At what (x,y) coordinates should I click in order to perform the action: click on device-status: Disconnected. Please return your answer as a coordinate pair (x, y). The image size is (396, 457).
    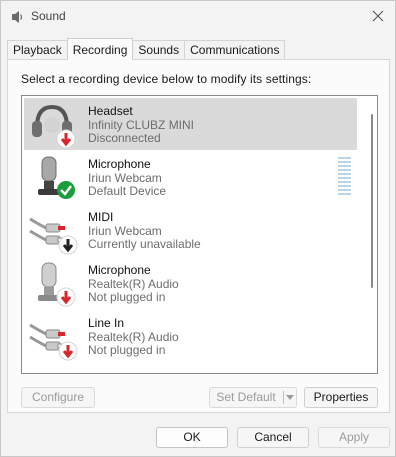
    Looking at the image, I should click on (124, 138).